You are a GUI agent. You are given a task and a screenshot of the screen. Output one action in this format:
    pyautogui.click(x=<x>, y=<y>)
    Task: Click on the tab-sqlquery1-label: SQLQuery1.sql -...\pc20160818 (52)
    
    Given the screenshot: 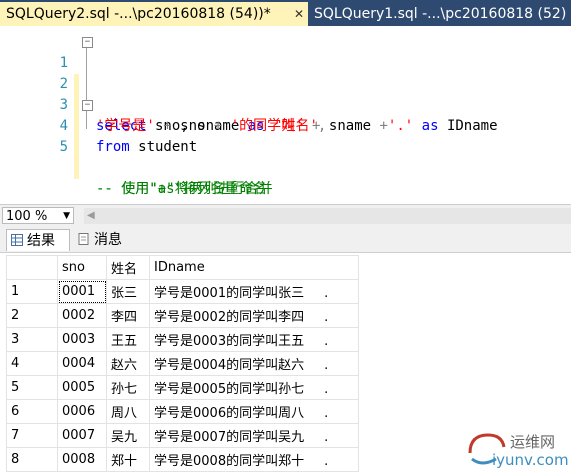 What is the action you would take?
    pyautogui.click(x=440, y=14)
    